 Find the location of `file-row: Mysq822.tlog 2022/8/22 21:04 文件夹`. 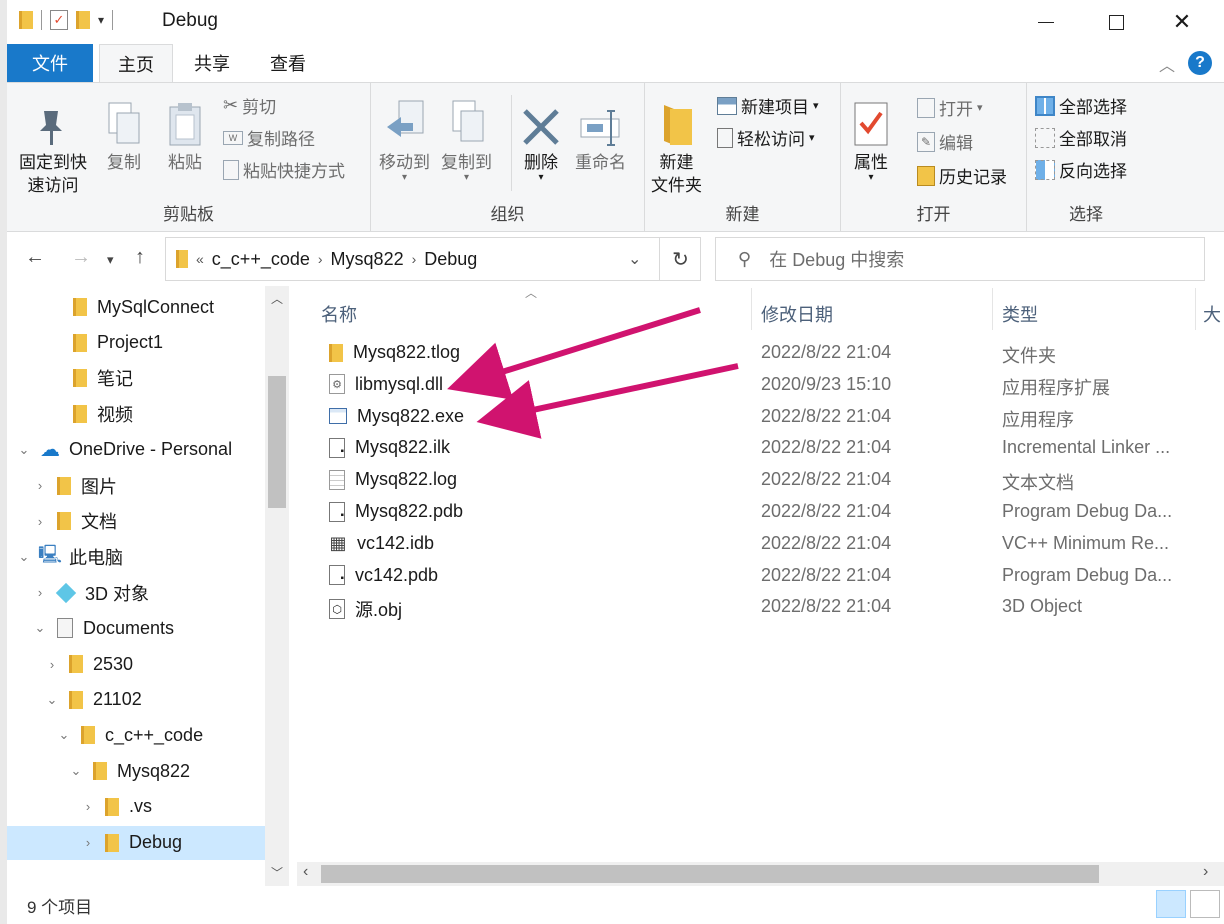

file-row: Mysq822.tlog 2022/8/22 21:04 文件夹 is located at coordinates (756, 354).